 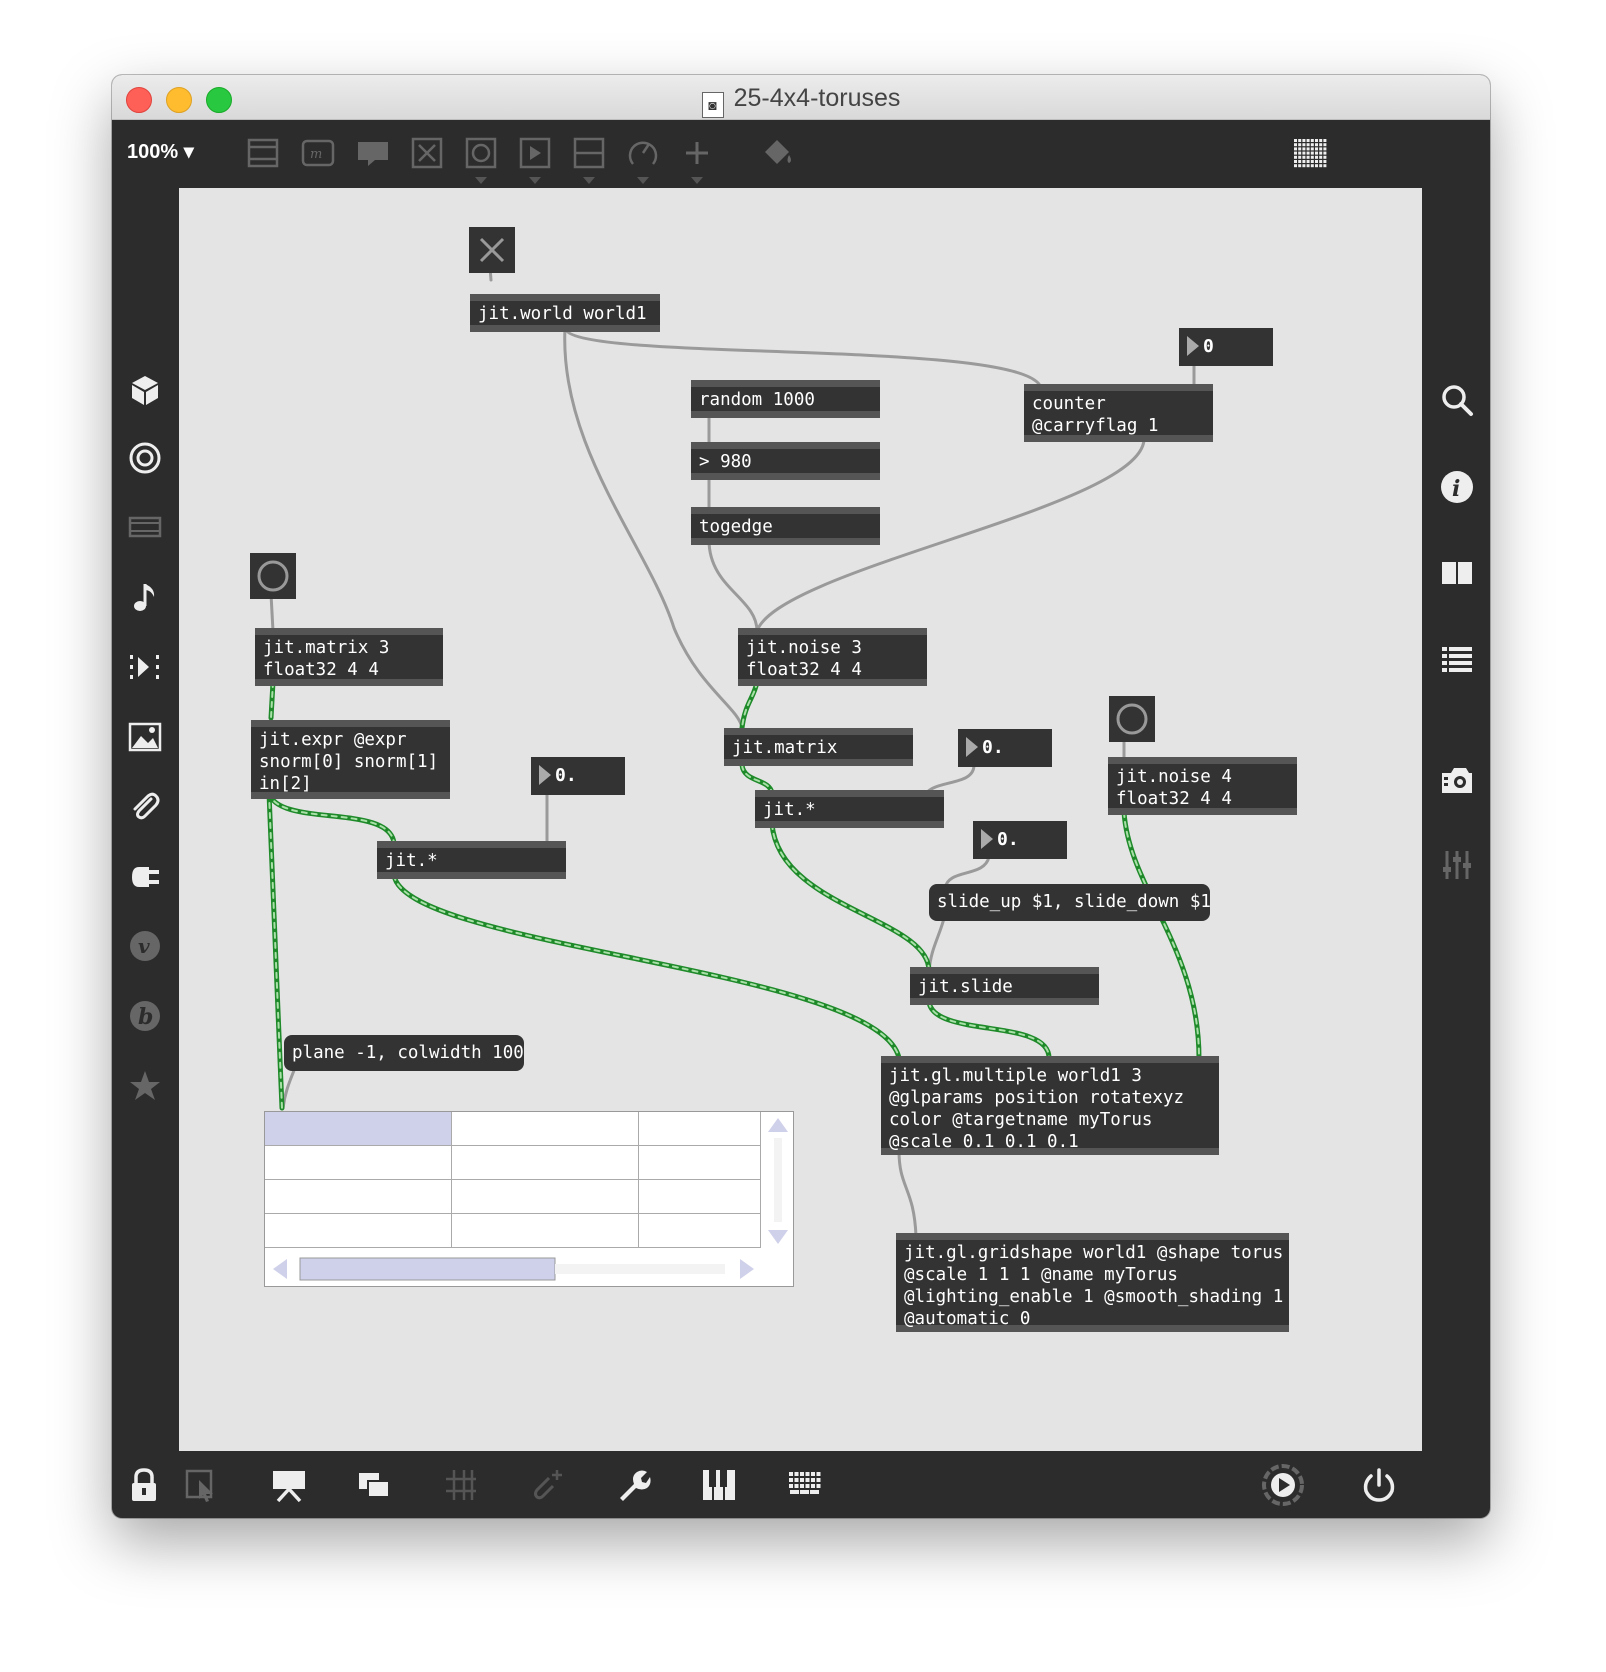 I want to click on music-note-icon, so click(x=145, y=597).